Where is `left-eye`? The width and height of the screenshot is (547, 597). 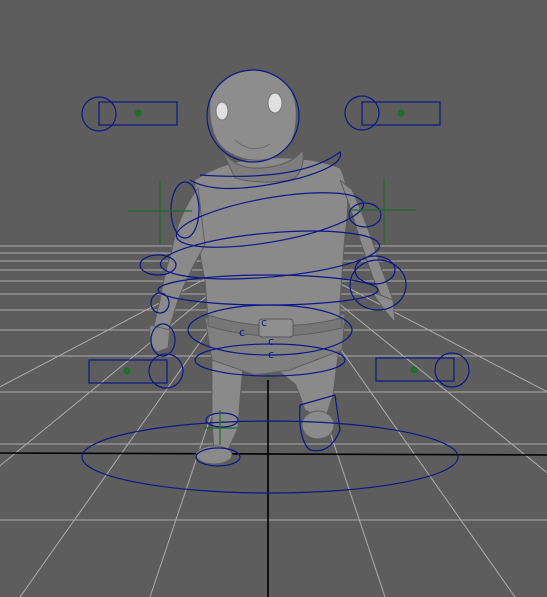 left-eye is located at coordinates (222, 111).